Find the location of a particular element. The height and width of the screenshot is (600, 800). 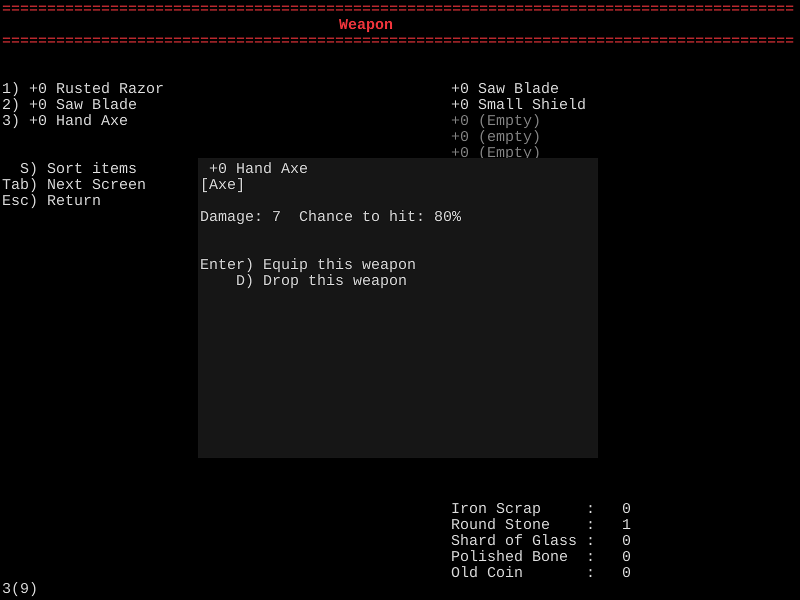

item-stats: Damage: 7 Chance to hit: 80% is located at coordinates (331, 218).